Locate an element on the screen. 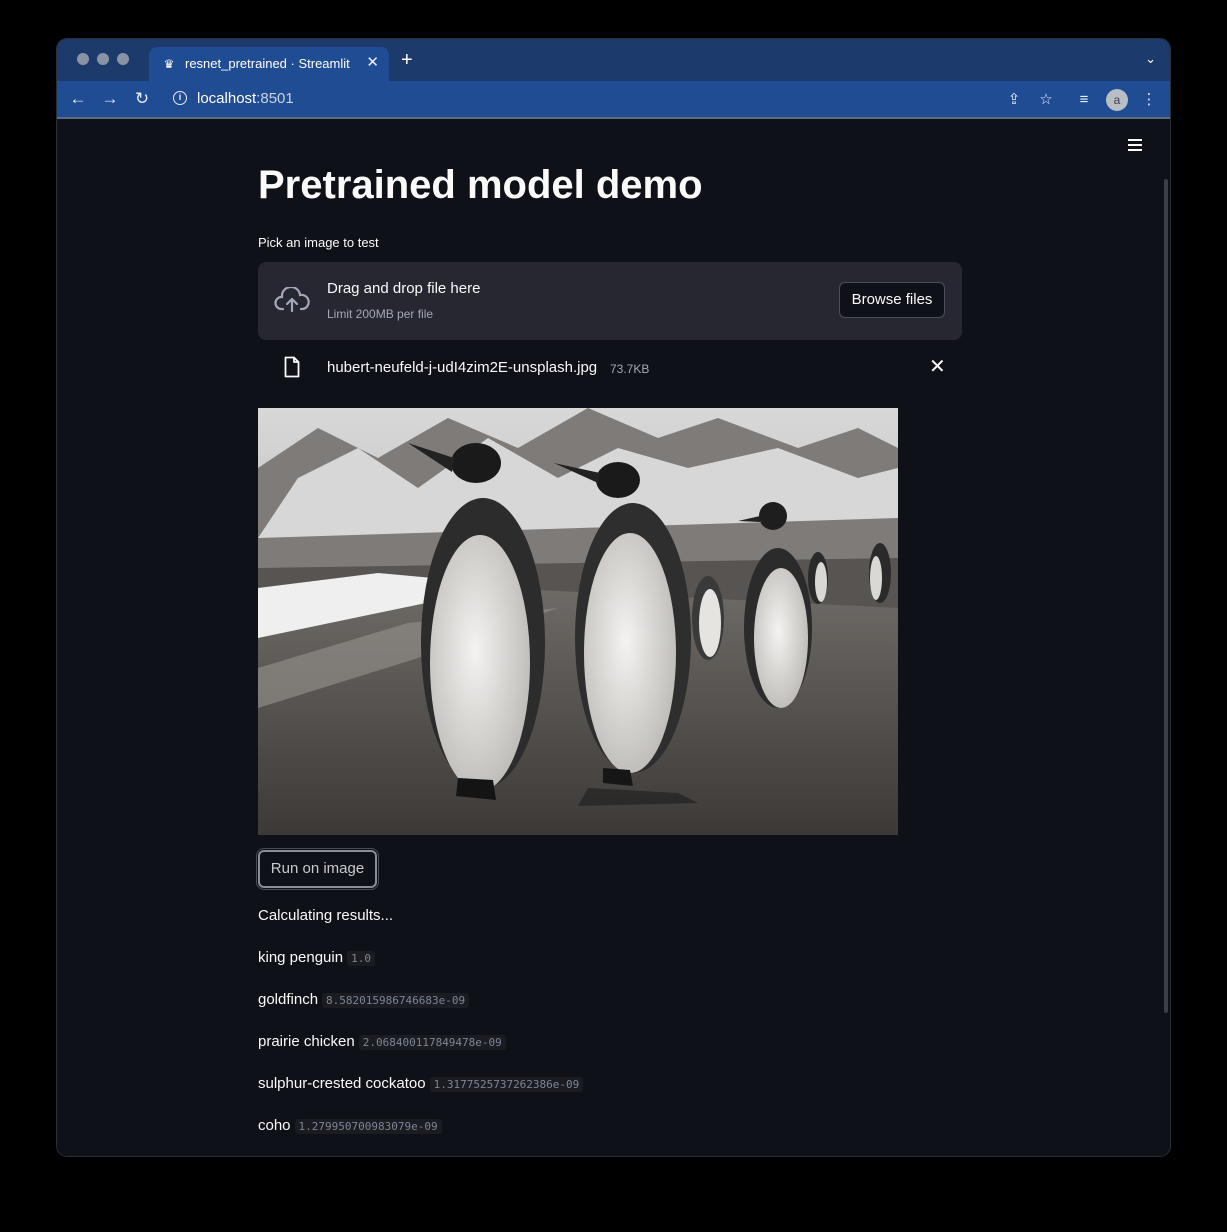  file-size: 73.7KB is located at coordinates (630, 369).